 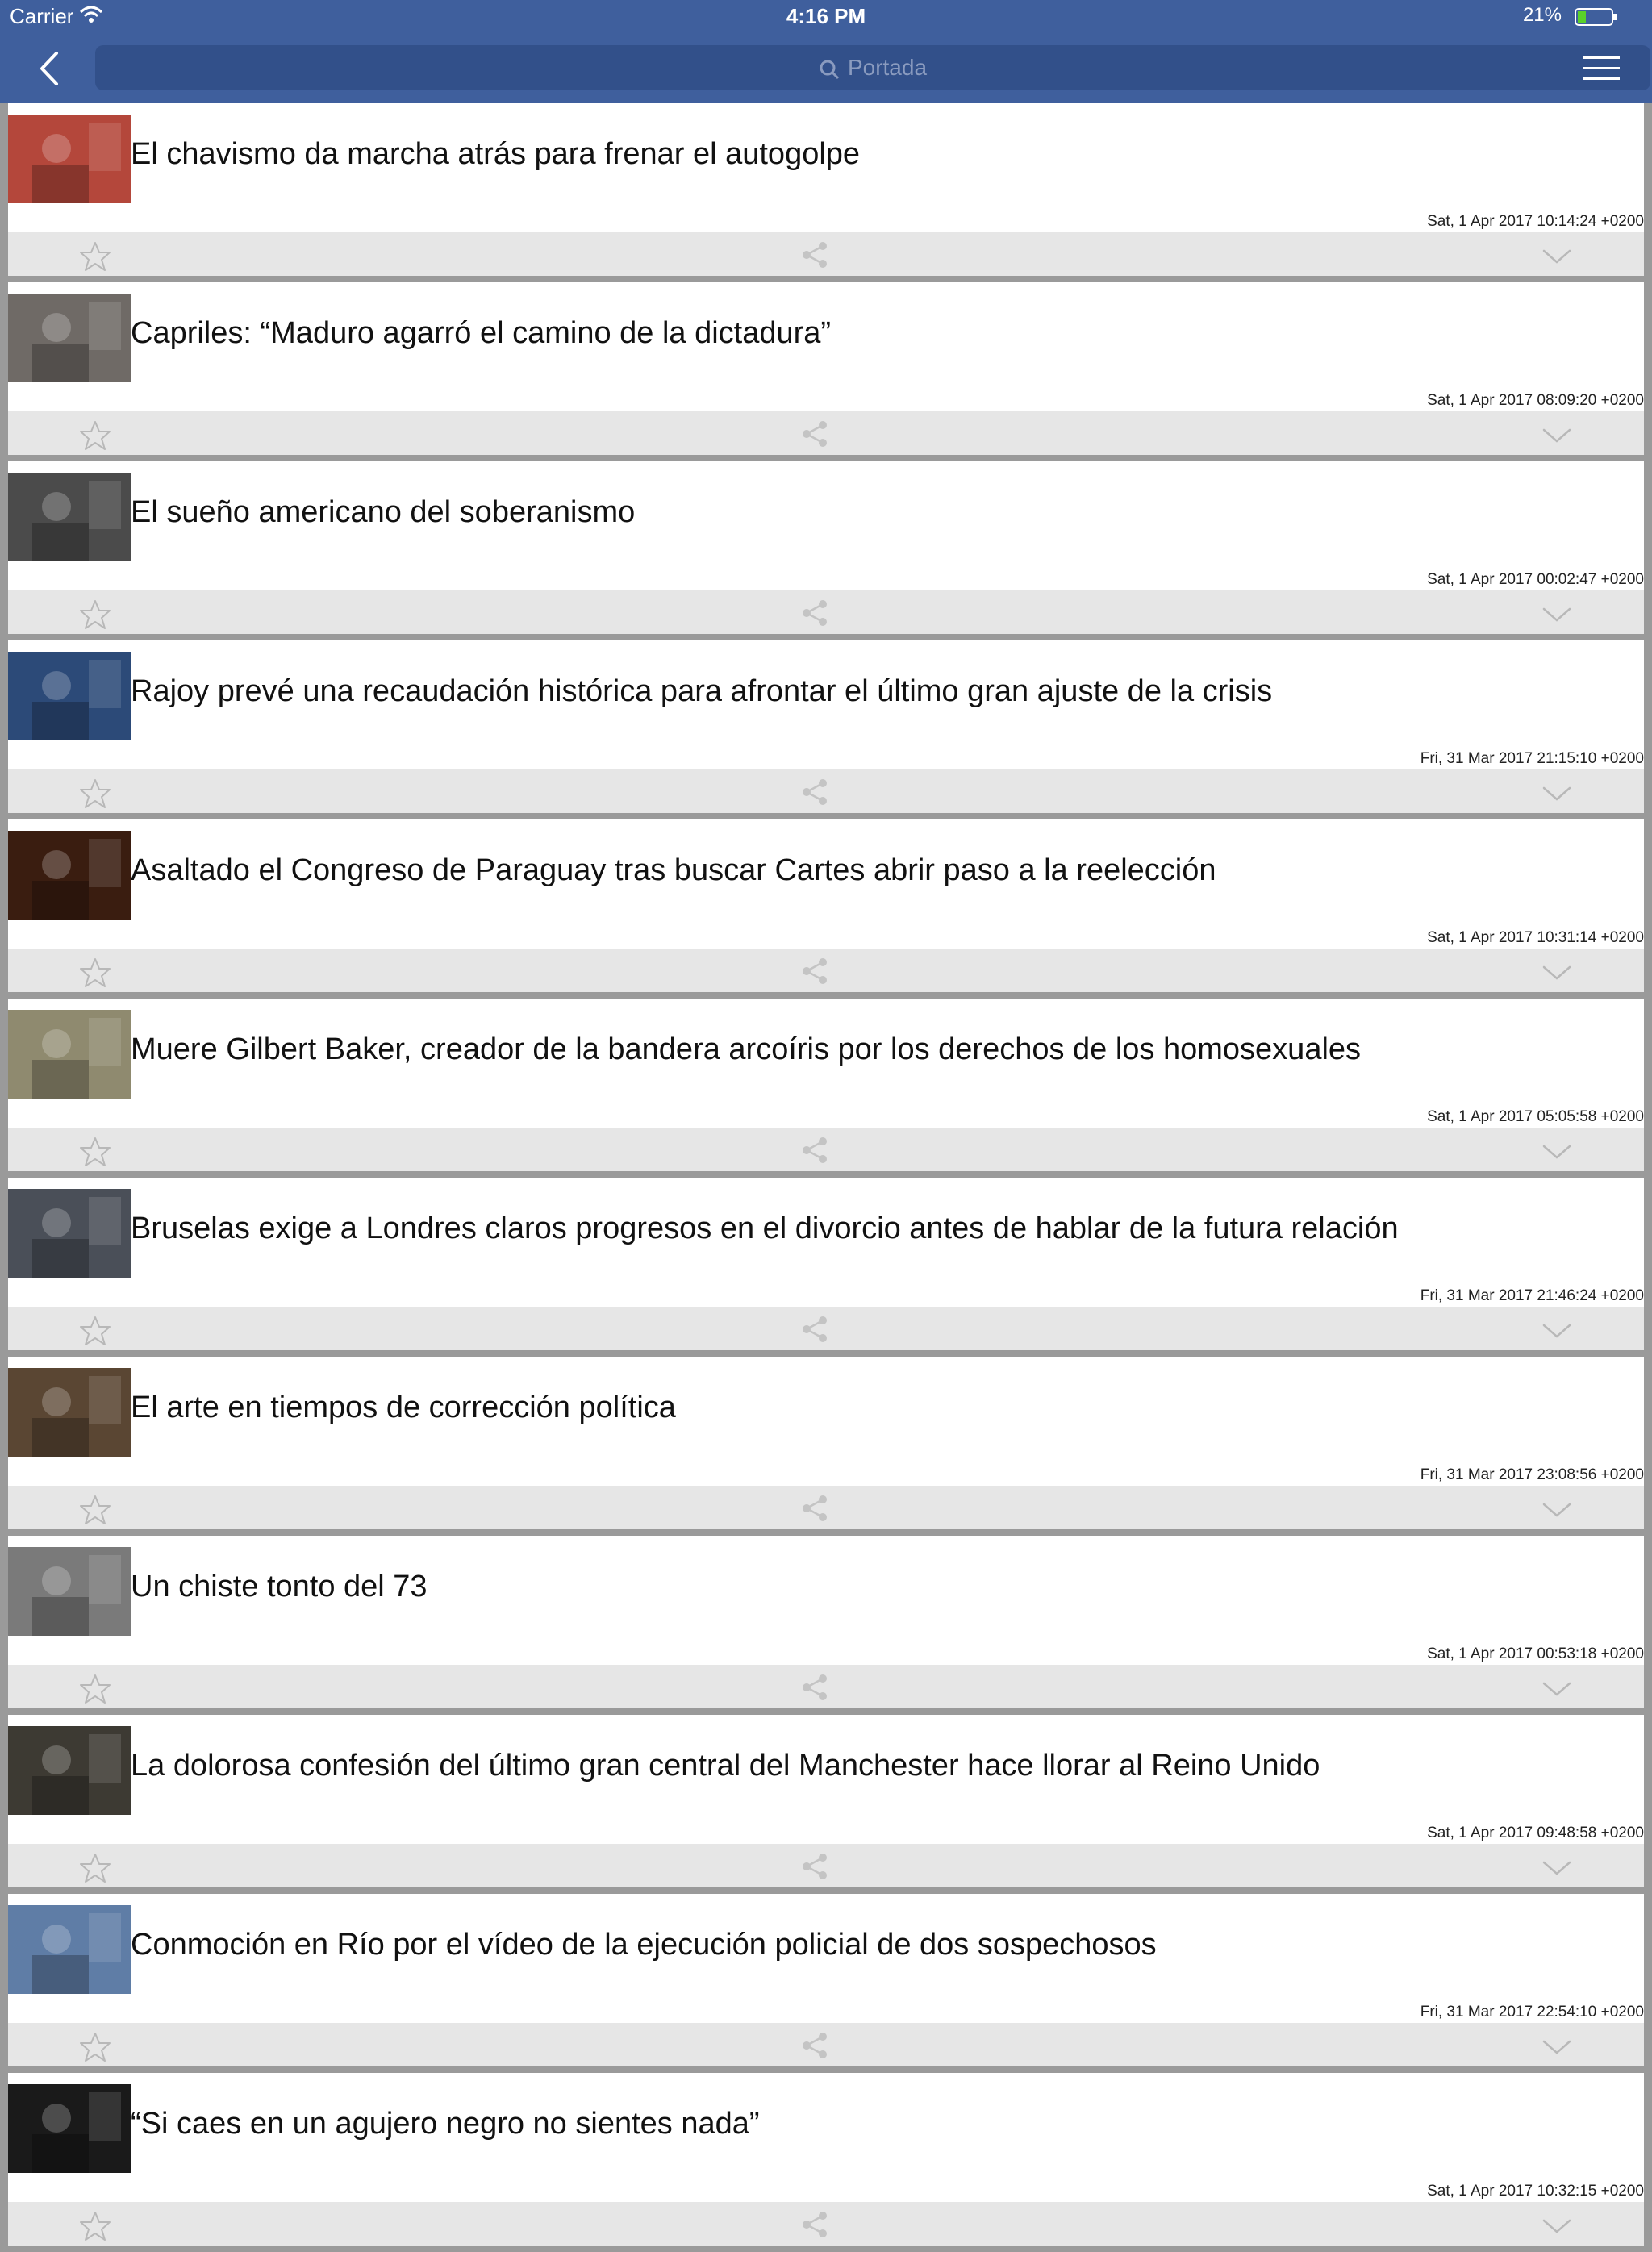 What do you see at coordinates (1542, 15) in the screenshot?
I see `battery-percent: 21%` at bounding box center [1542, 15].